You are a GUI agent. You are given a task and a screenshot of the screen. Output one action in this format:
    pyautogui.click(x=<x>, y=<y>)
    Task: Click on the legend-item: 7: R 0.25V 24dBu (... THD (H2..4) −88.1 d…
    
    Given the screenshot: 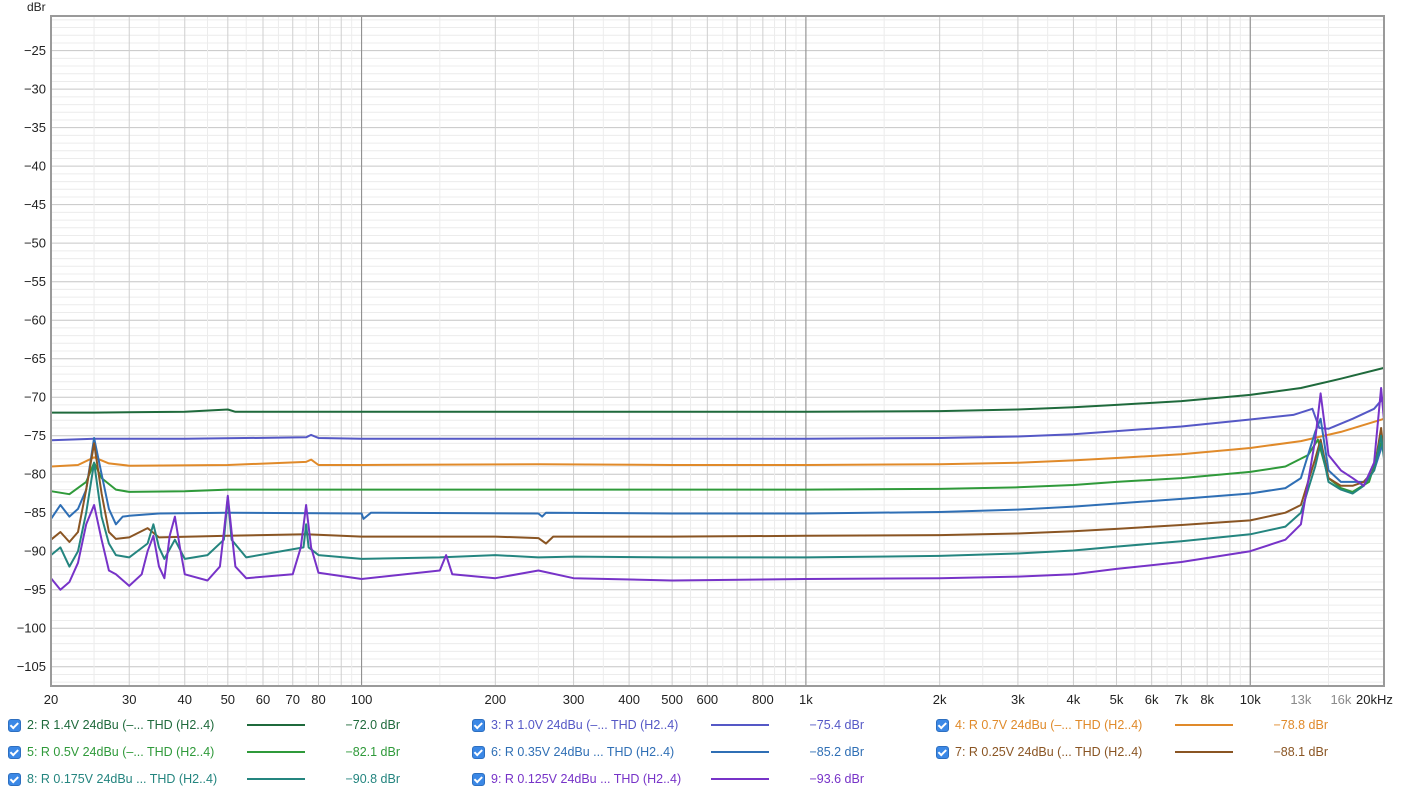 What is the action you would take?
    pyautogui.click(x=1132, y=752)
    